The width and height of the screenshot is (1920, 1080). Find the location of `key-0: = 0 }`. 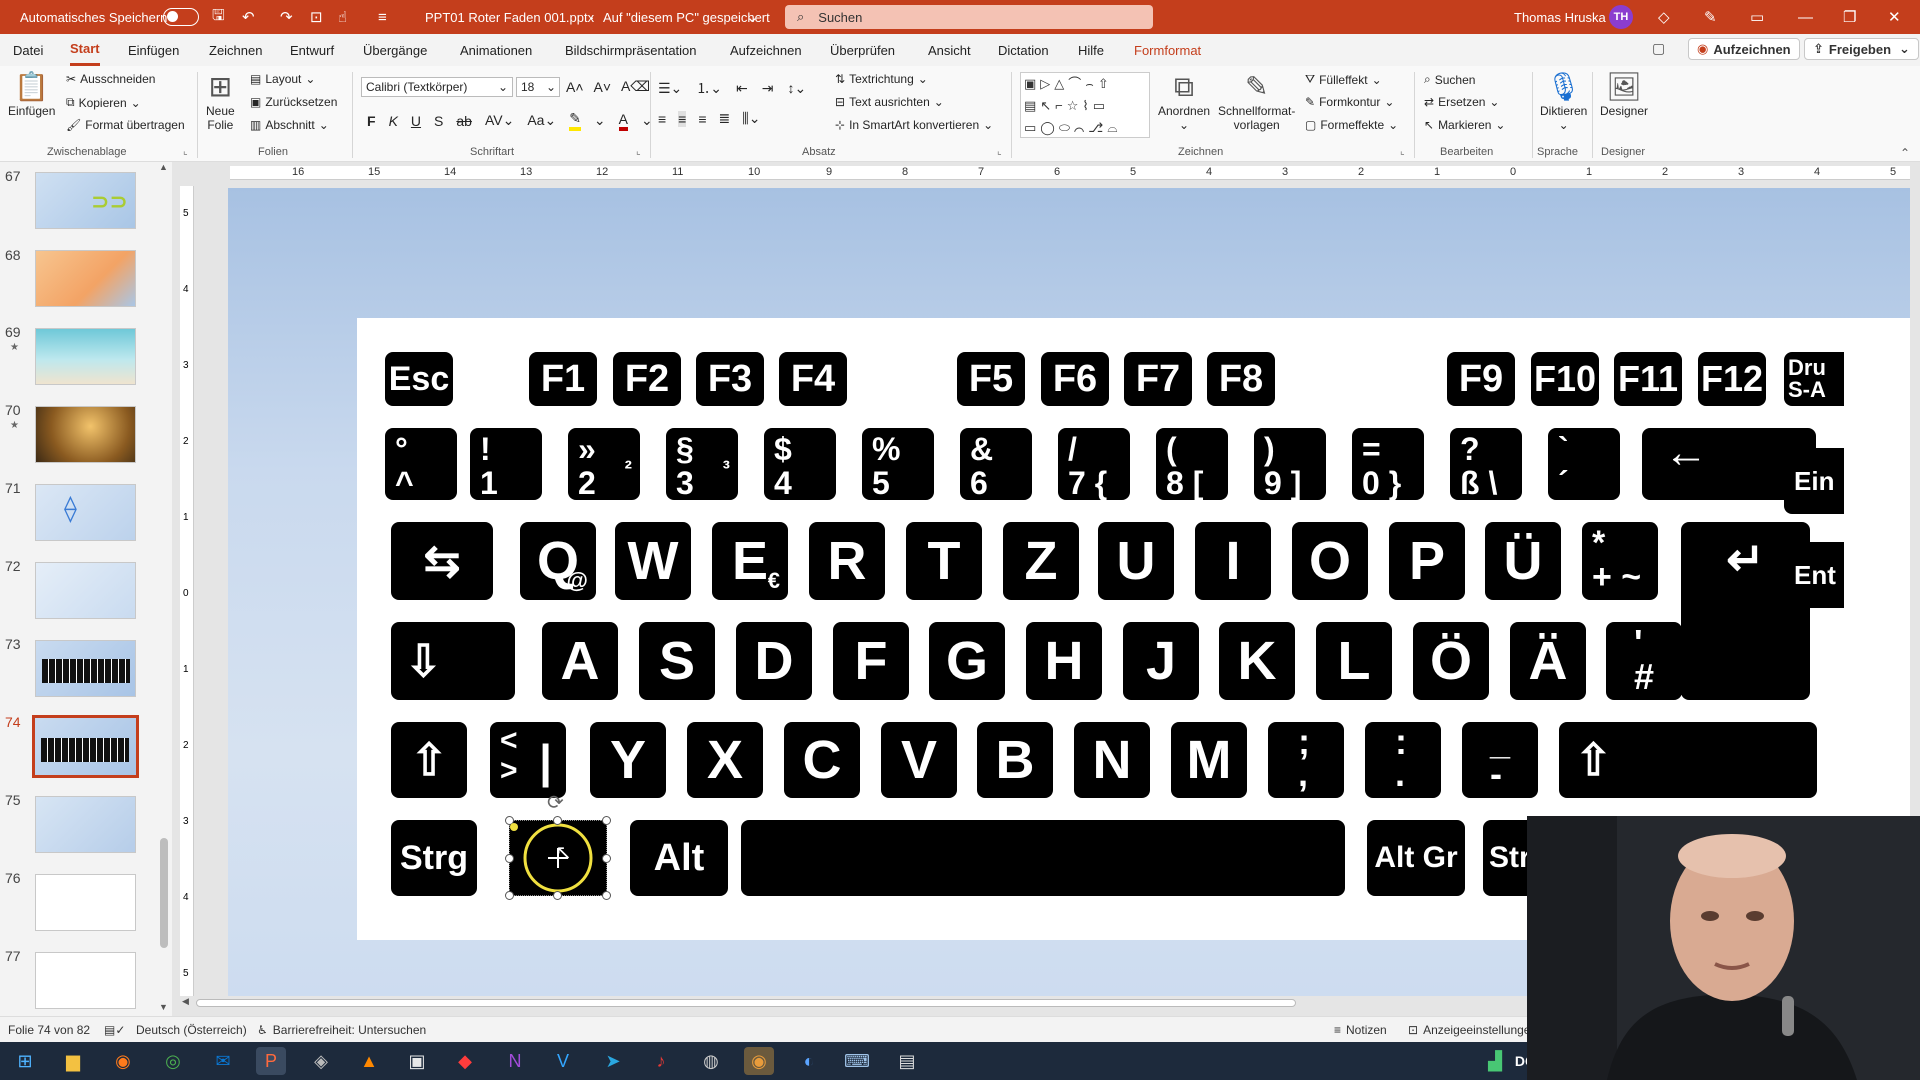

key-0: = 0 } is located at coordinates (1388, 464).